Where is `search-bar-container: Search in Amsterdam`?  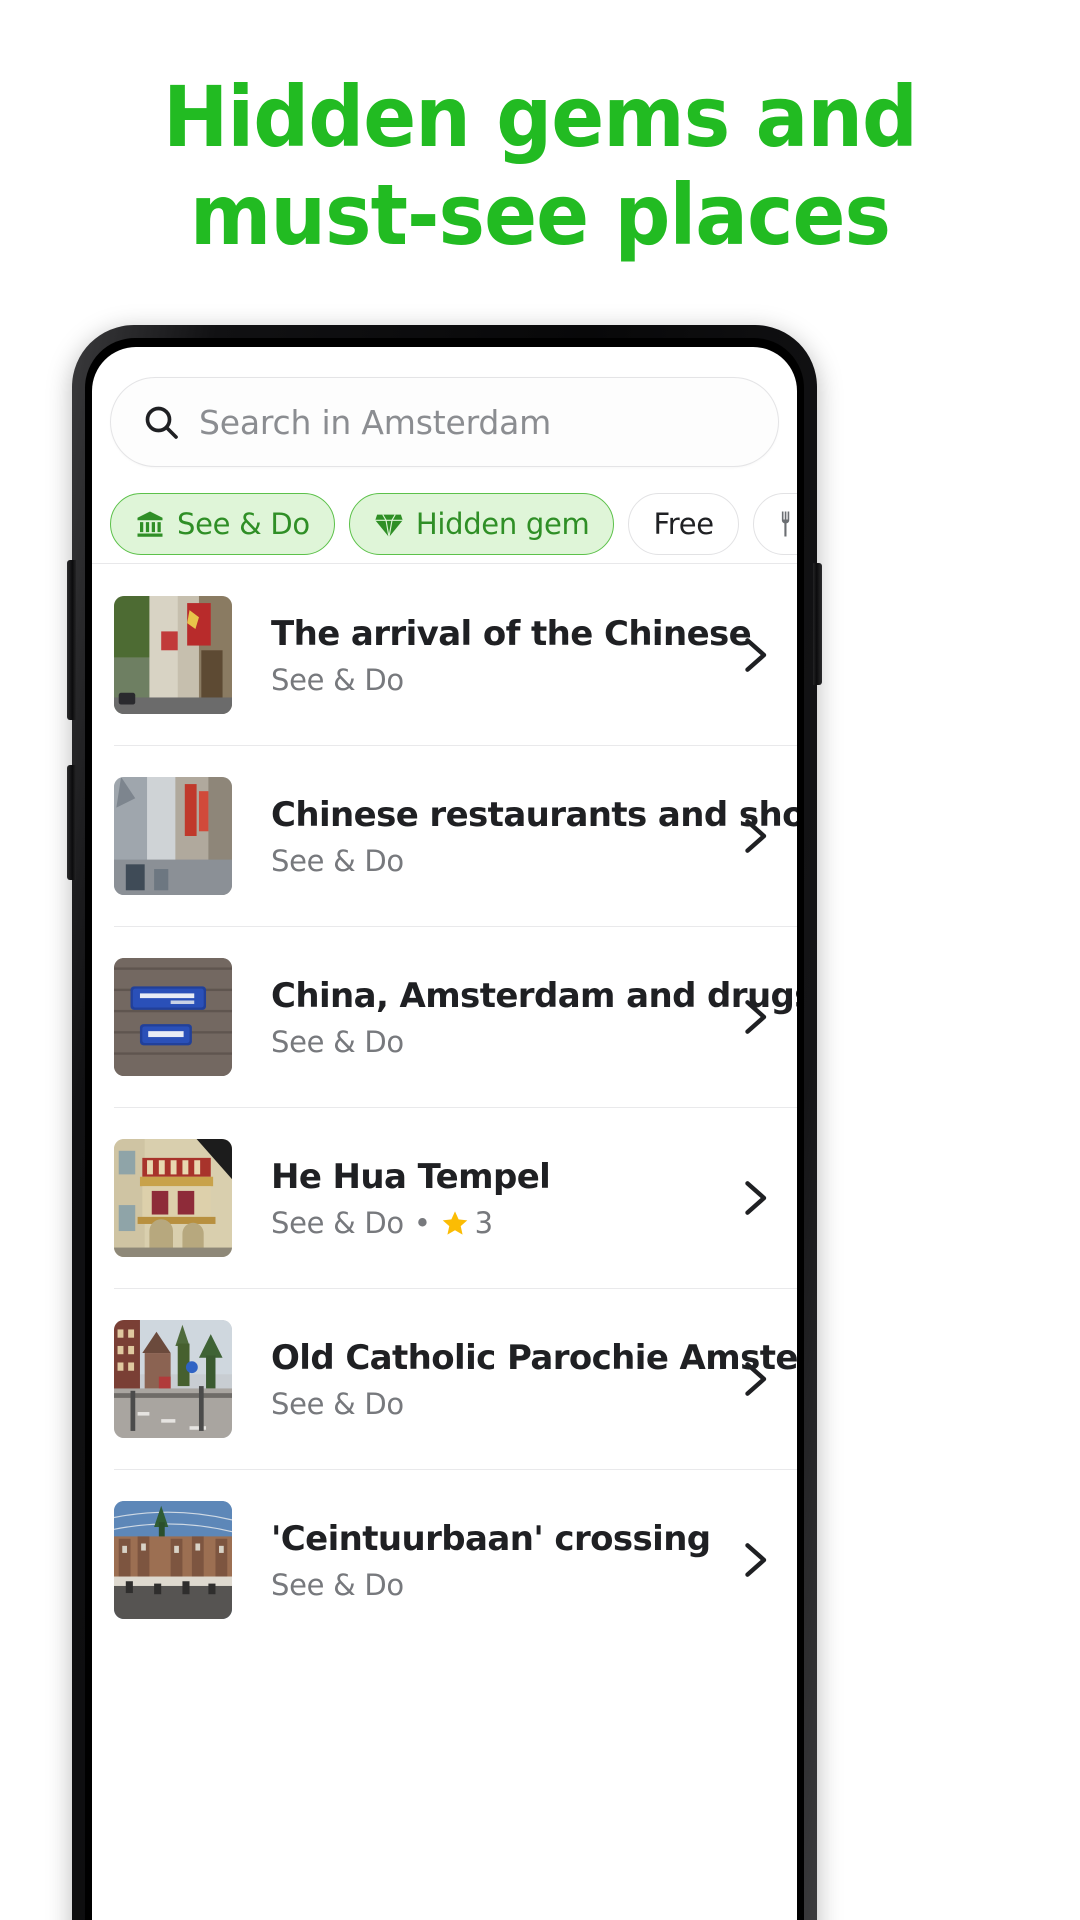
search-bar-container: Search in Amsterdam is located at coordinates (444, 422).